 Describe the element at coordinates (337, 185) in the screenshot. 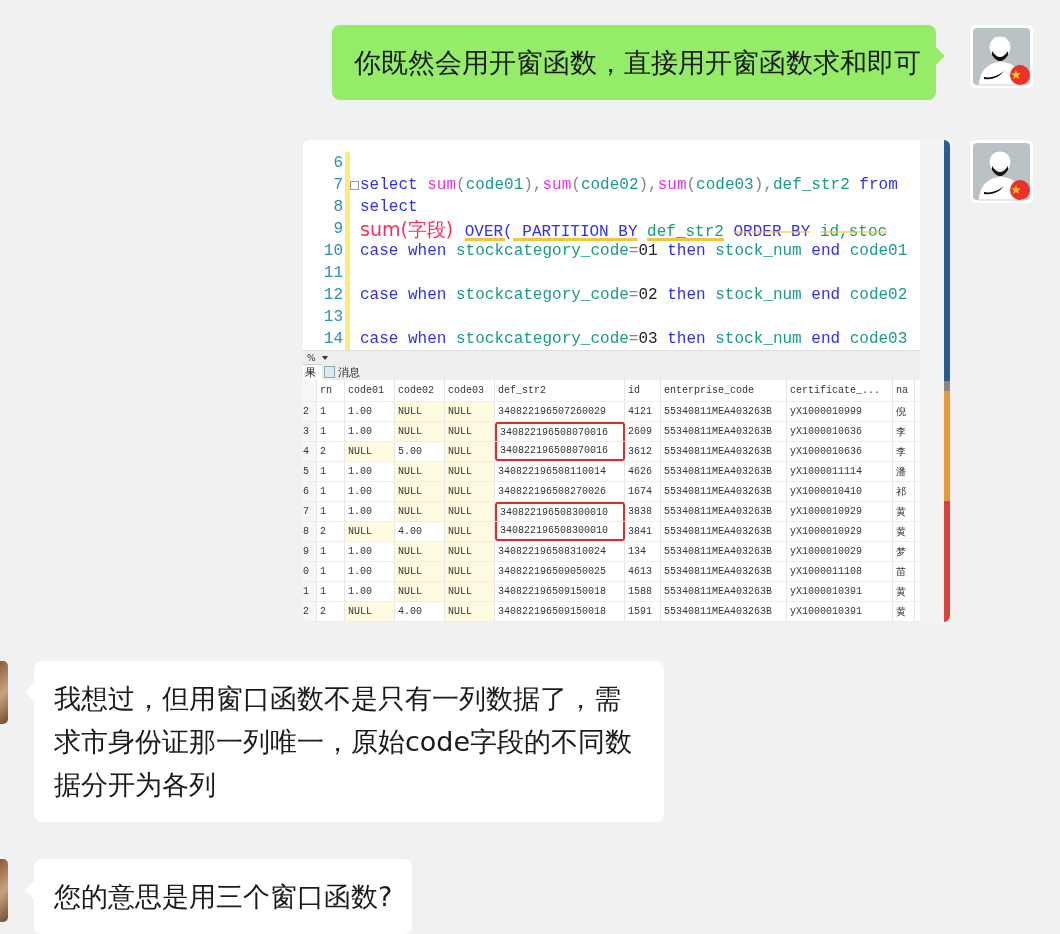

I see `line-number: 7` at that location.